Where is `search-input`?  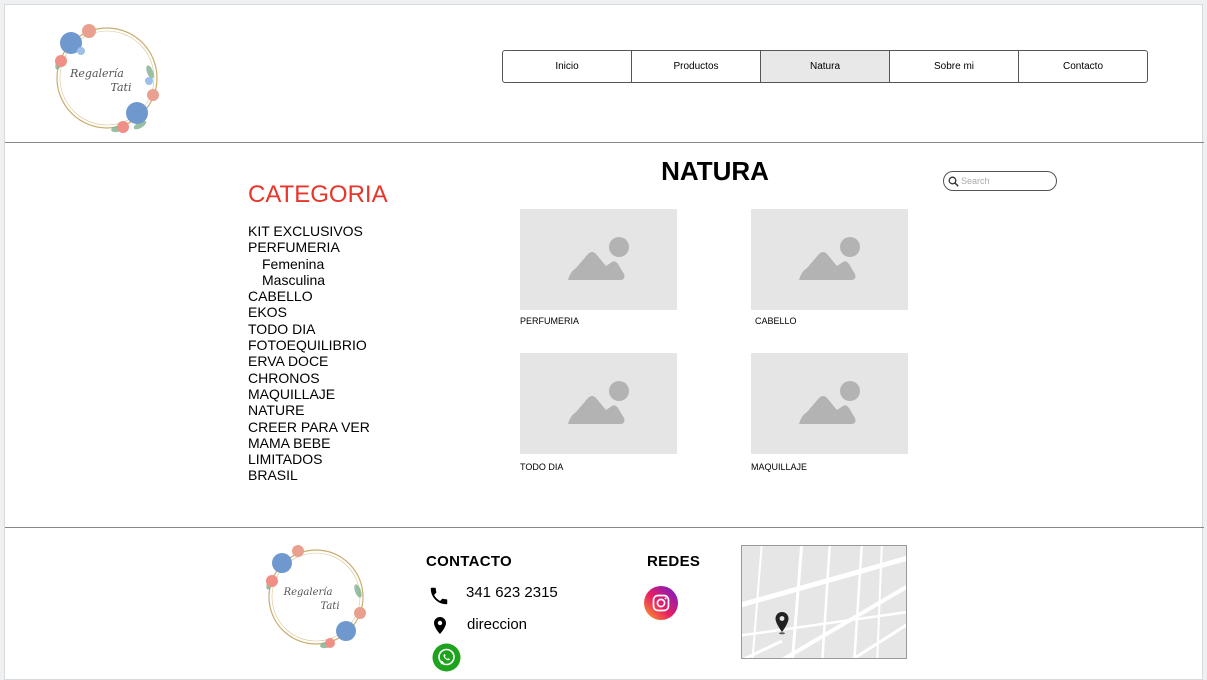
search-input is located at coordinates (1004, 181).